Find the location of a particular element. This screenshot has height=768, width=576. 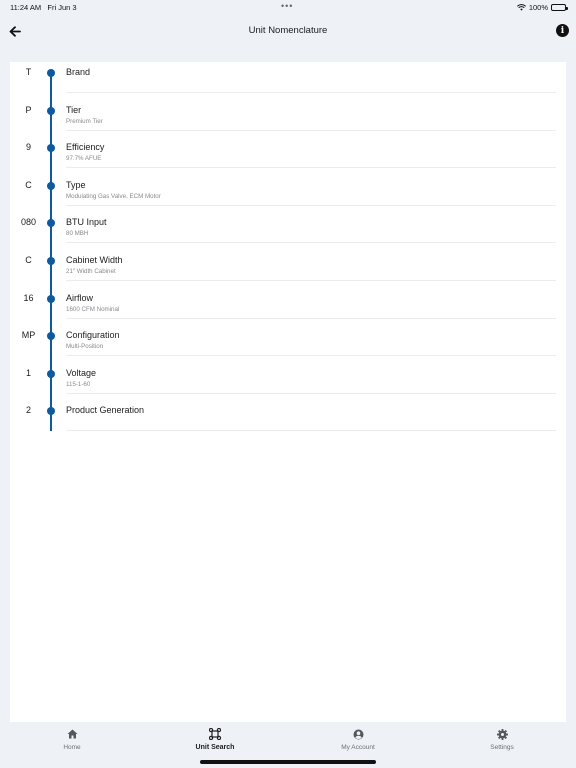

code-letter: 16 is located at coordinates (28, 297).